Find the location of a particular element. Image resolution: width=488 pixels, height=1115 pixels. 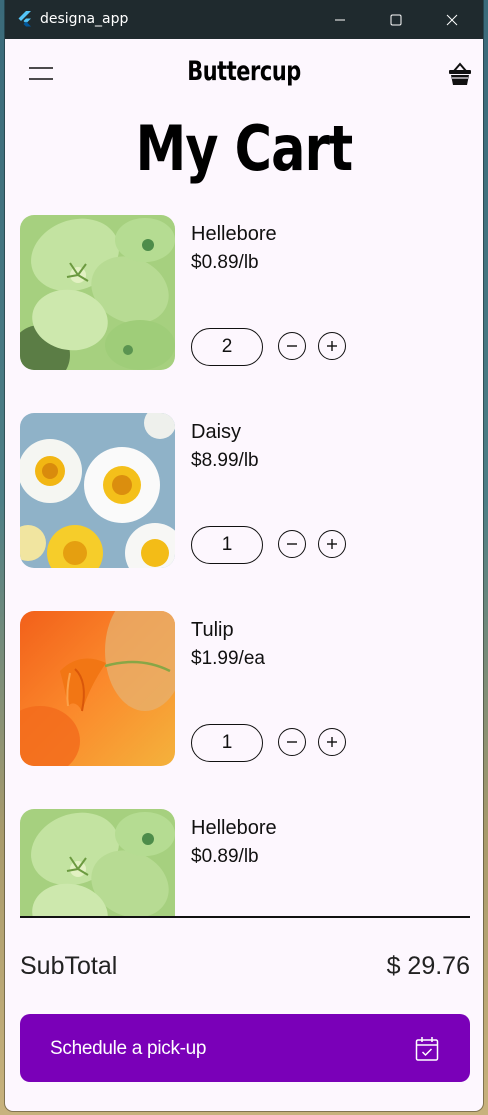

cart-item: Tulip $1.99/ea 1 is located at coordinates (244, 691).